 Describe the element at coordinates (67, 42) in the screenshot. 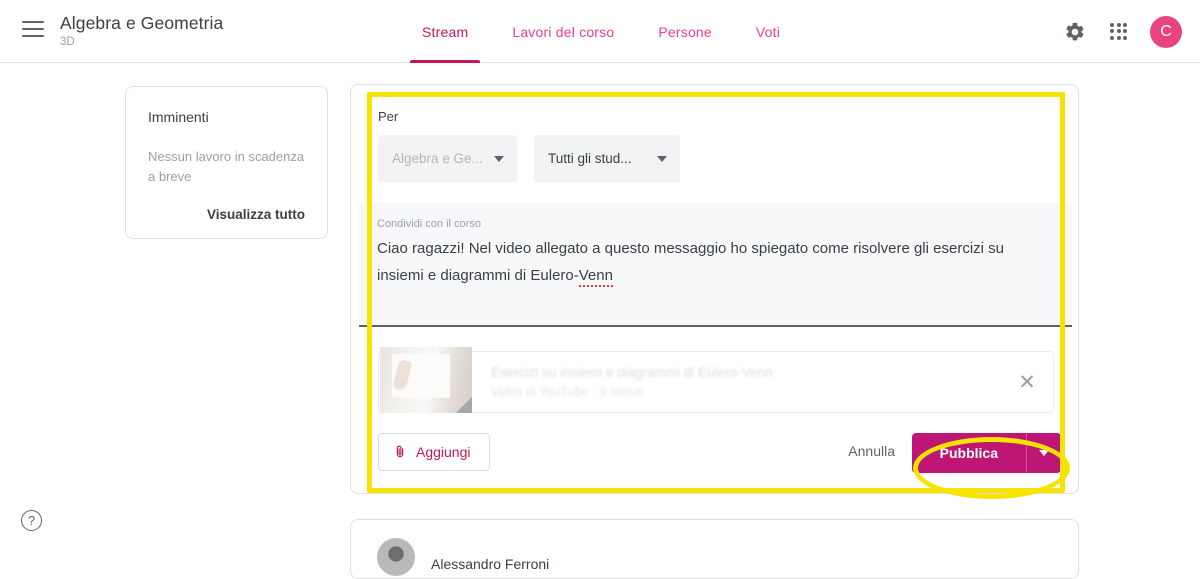

I see `course-section-label: 3D` at that location.